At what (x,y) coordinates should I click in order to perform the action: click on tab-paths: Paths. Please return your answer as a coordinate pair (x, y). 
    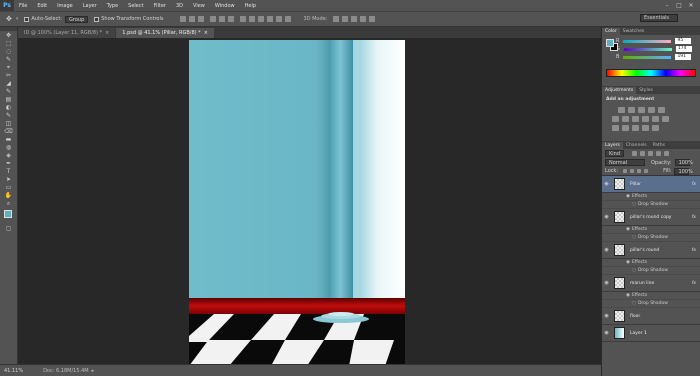
    Looking at the image, I should click on (659, 145).